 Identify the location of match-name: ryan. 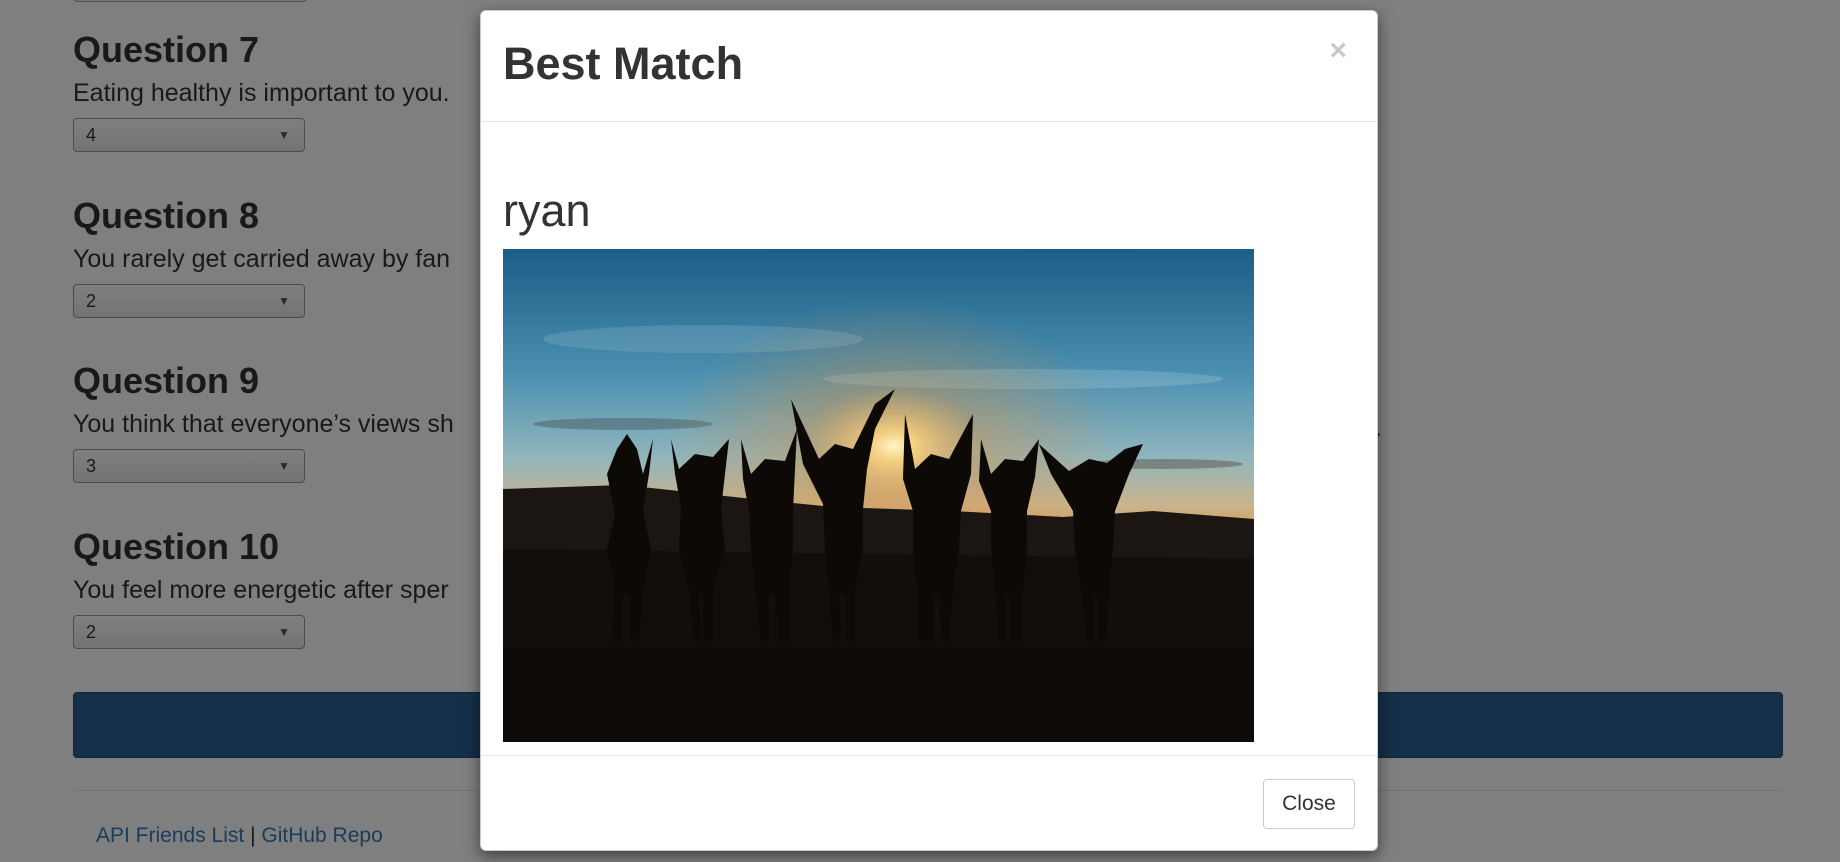
(547, 210).